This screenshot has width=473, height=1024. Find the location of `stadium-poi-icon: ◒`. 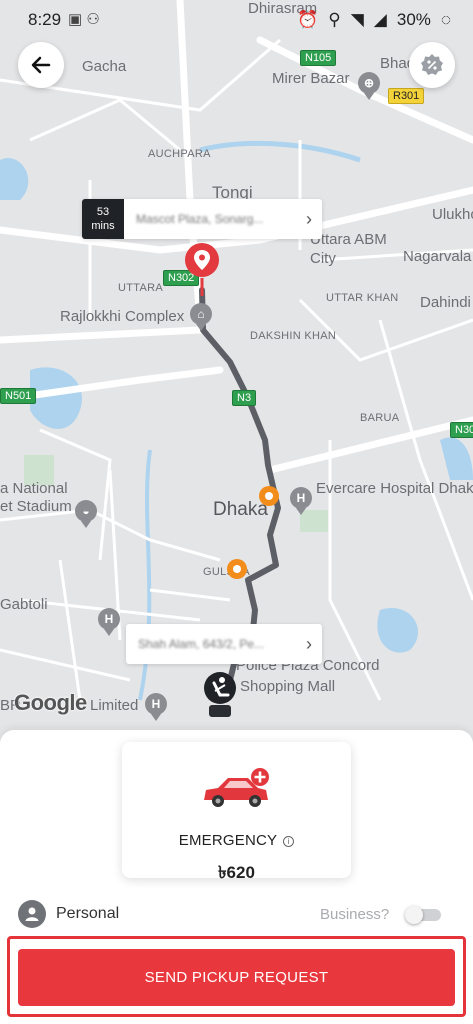

stadium-poi-icon: ◒ is located at coordinates (86, 514).